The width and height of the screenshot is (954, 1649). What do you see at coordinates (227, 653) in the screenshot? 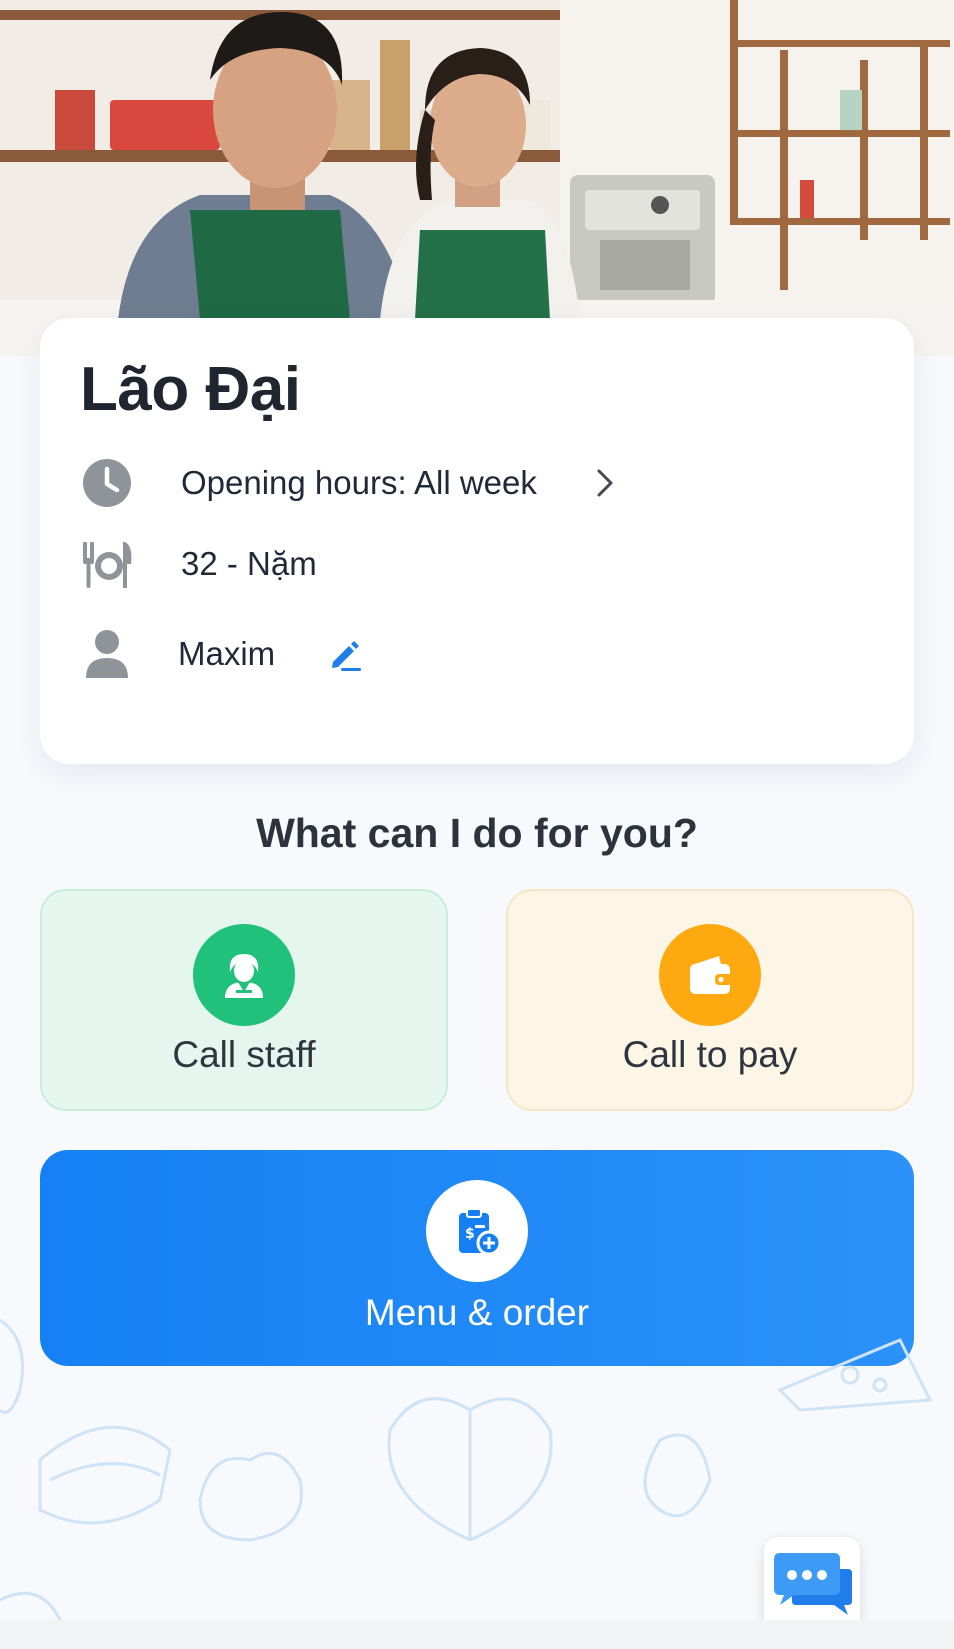
I see `customer-name: Maxim` at bounding box center [227, 653].